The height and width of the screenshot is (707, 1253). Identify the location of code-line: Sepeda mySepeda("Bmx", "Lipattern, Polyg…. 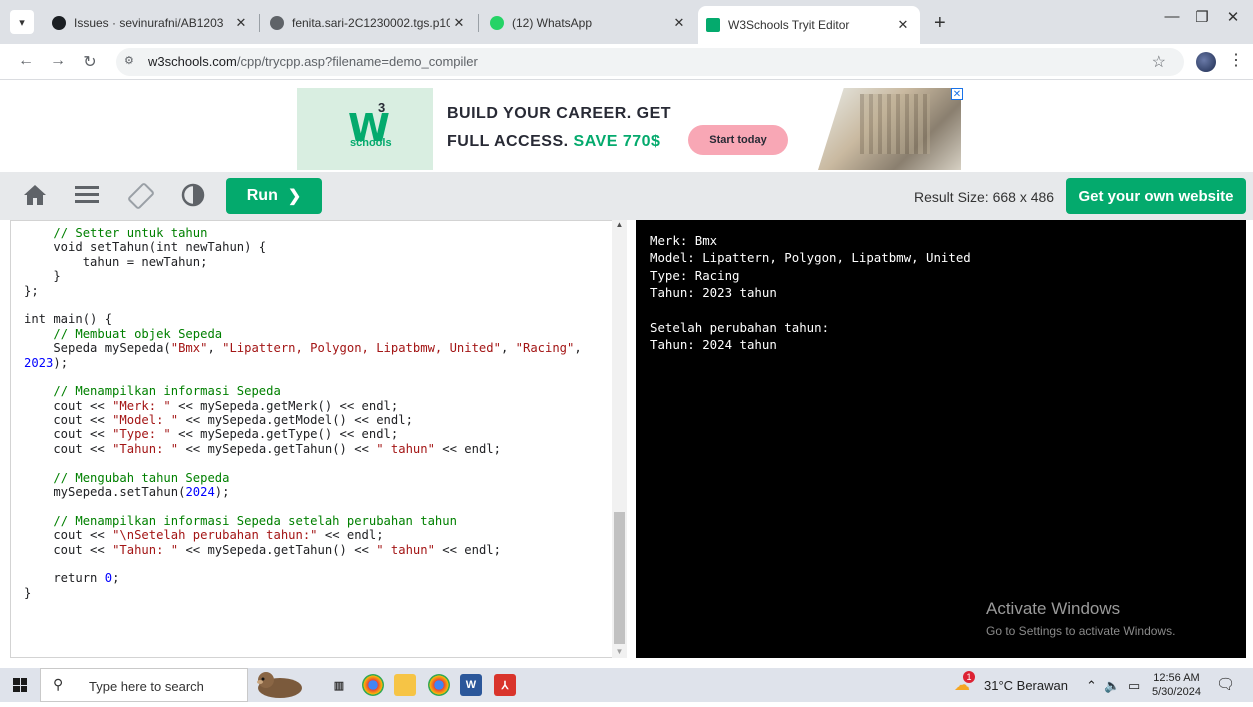
(302, 348).